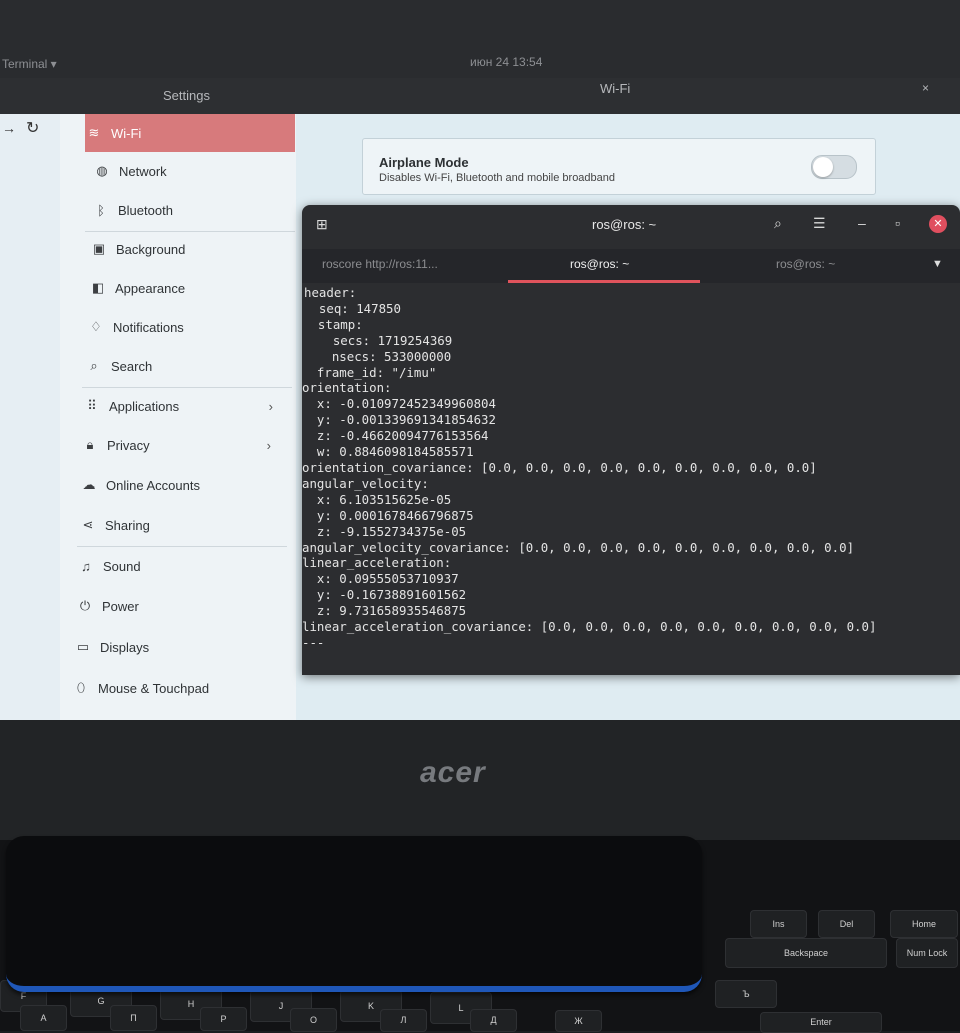 The image size is (960, 1033). What do you see at coordinates (153, 485) in the screenshot?
I see `sidebar-item-label: Online Accounts` at bounding box center [153, 485].